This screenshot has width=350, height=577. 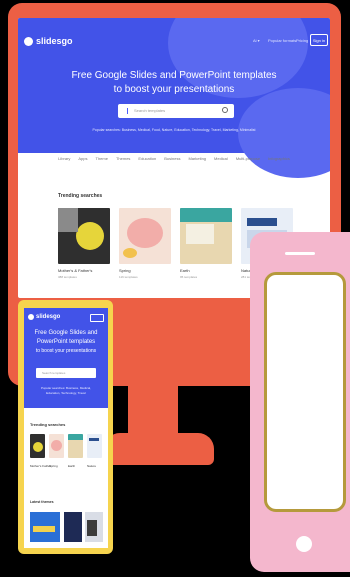 What do you see at coordinates (40, 466) in the screenshot?
I see `tablet-trending-label: Mother's Father` at bounding box center [40, 466].